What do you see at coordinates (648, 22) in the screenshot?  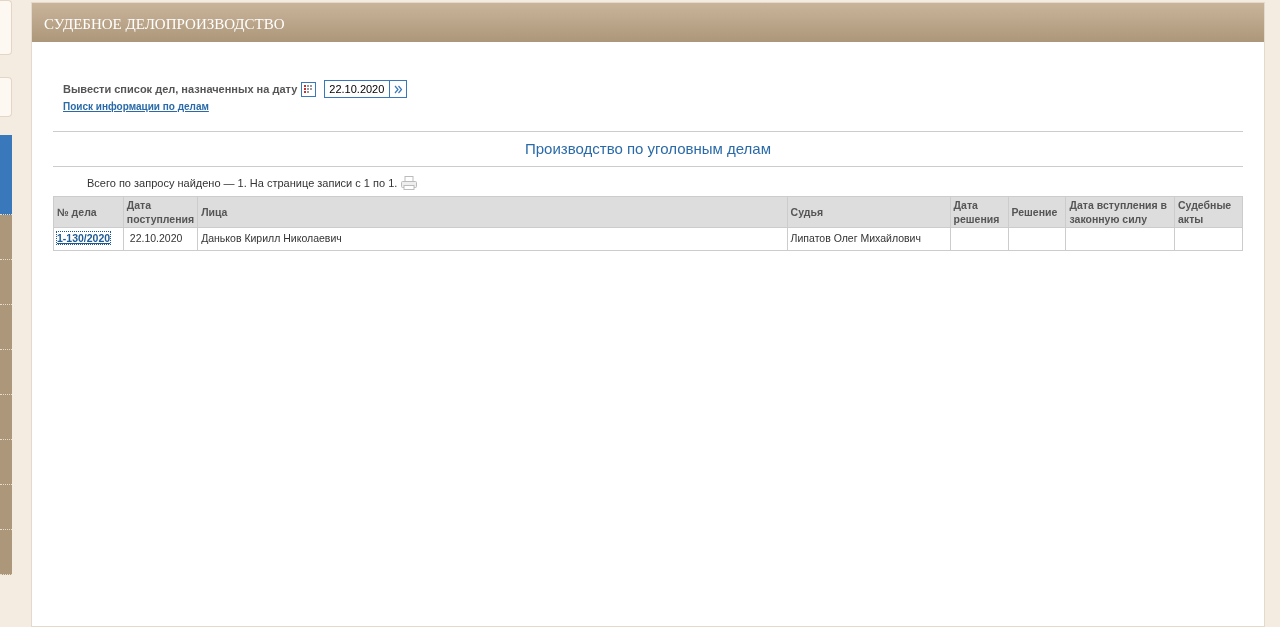 I see `panel-title: СУДЕБНОЕ ДЕЛОПРОИЗВОДСТВО` at bounding box center [648, 22].